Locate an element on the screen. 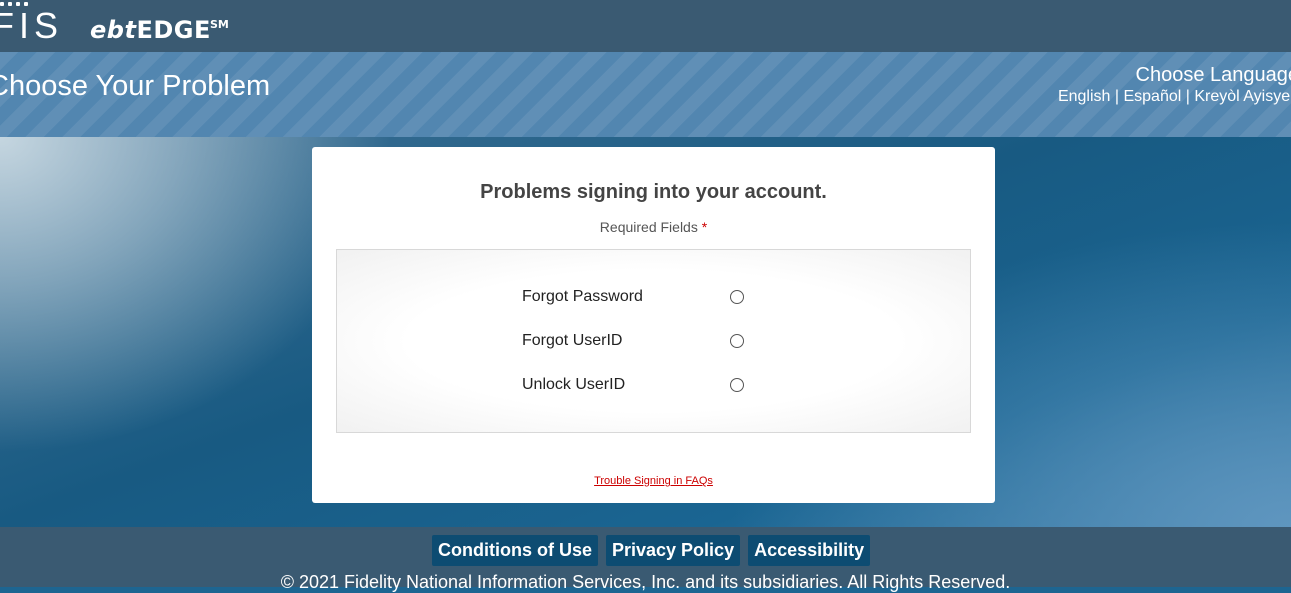 This screenshot has height=593, width=1291. required-asterisk: * is located at coordinates (704, 227).